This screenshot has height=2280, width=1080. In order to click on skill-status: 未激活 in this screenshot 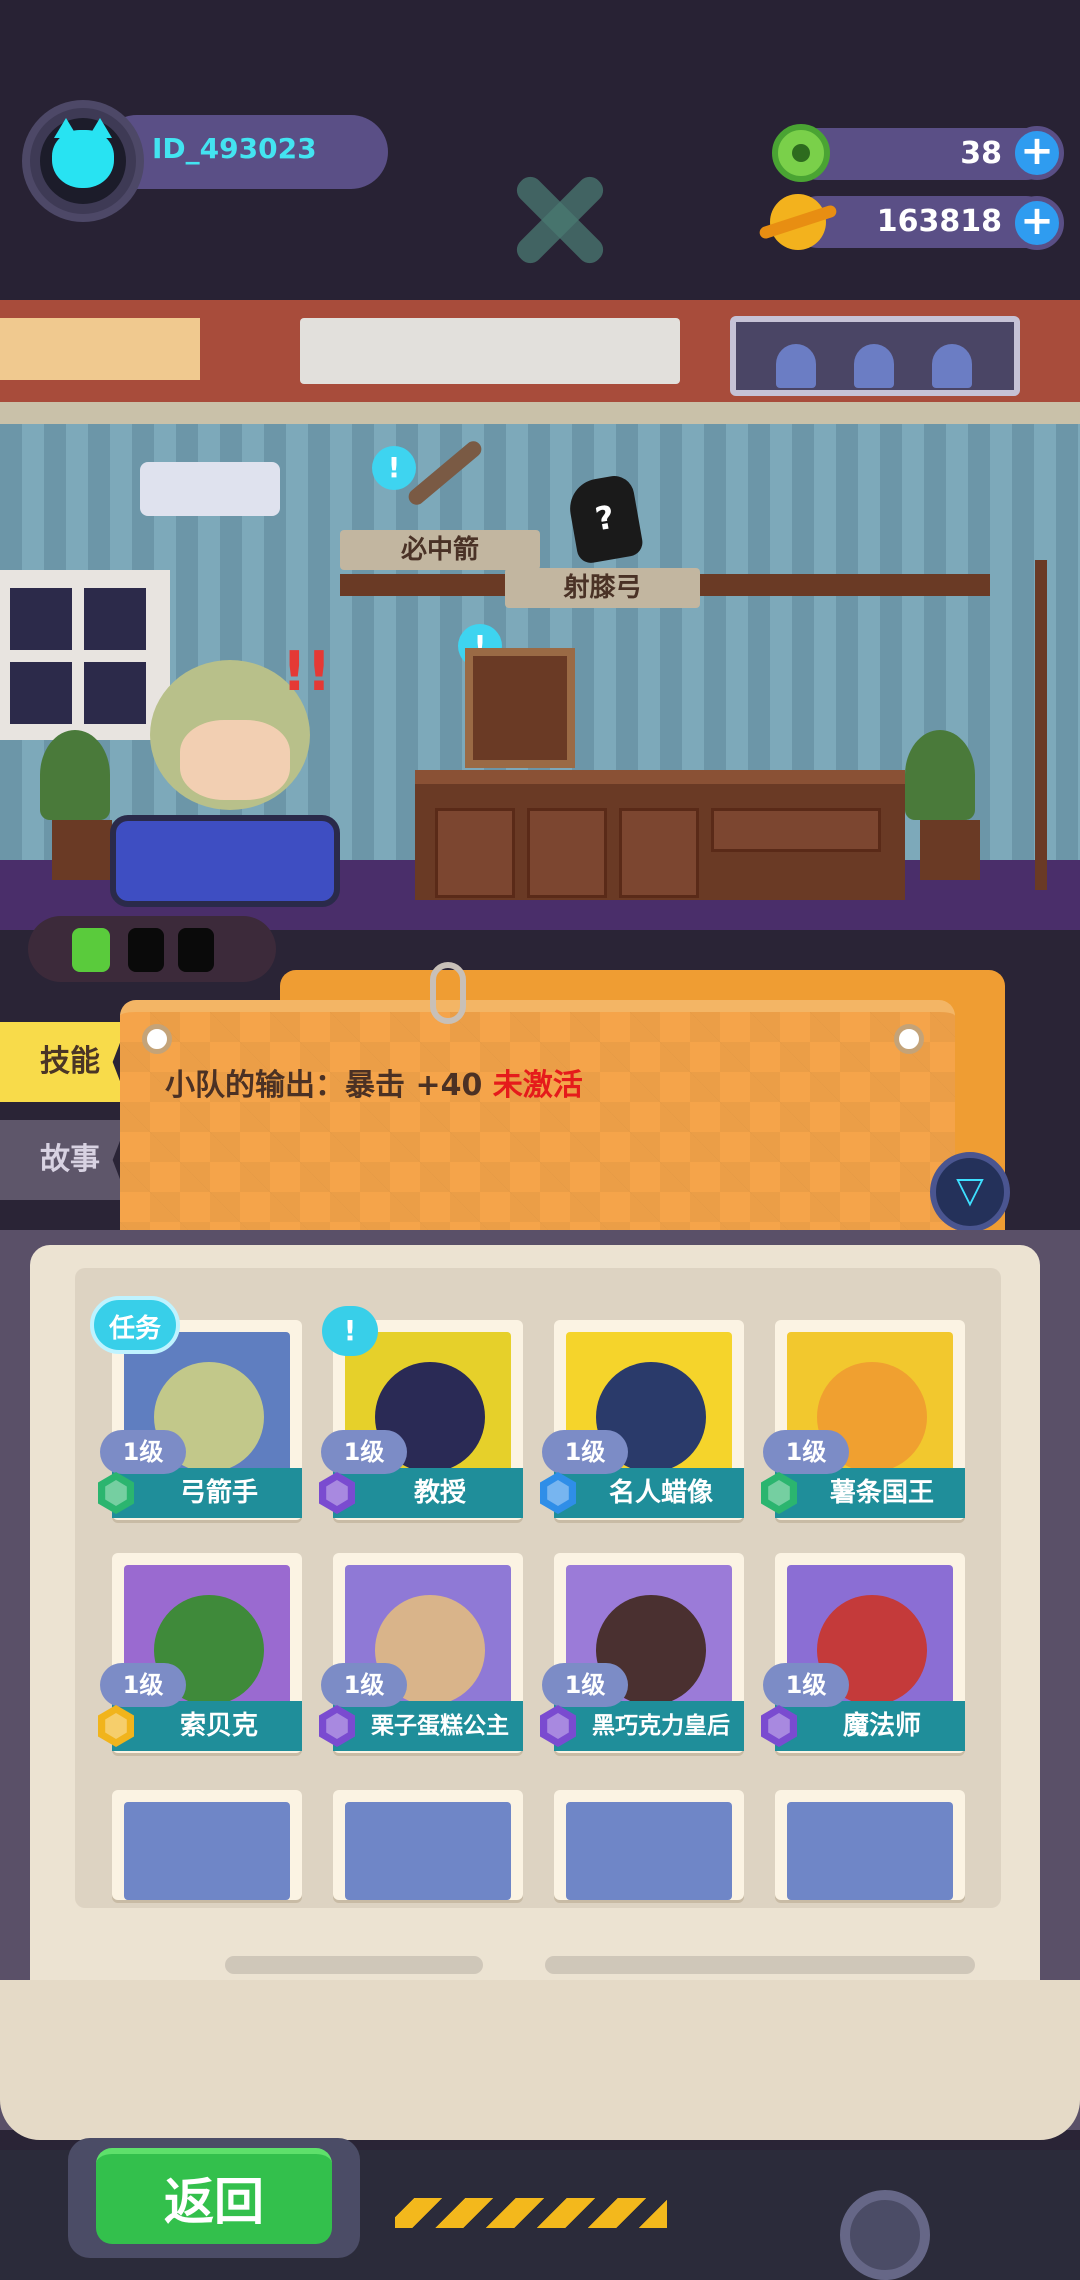, I will do `click(537, 1085)`.